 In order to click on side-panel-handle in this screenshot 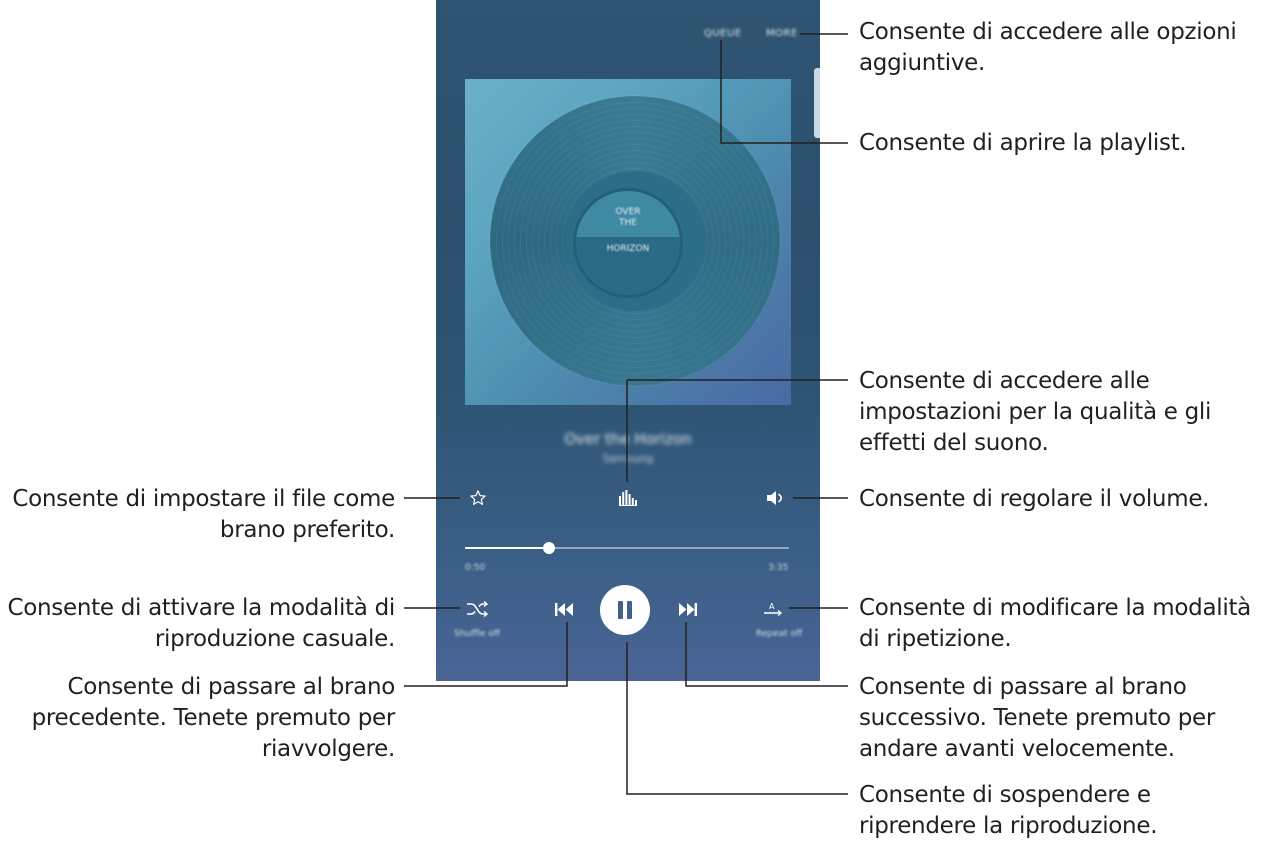, I will do `click(817, 103)`.